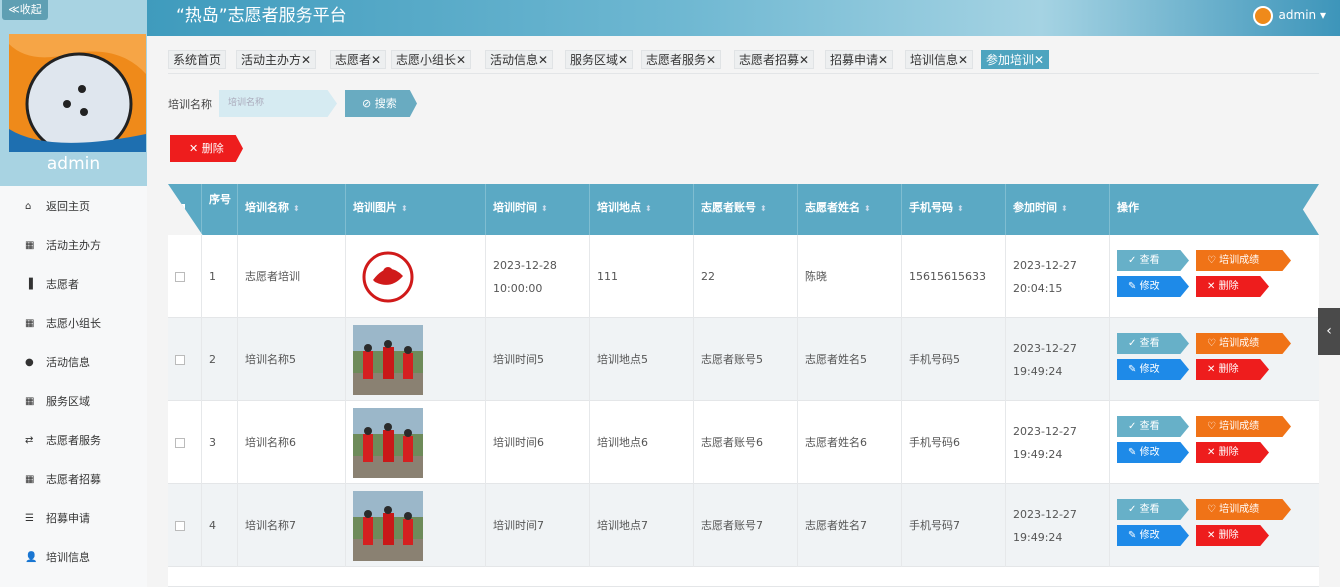 The width and height of the screenshot is (1340, 587). Describe the element at coordinates (1132, 535) in the screenshot. I see `edit-icon: ✎` at that location.